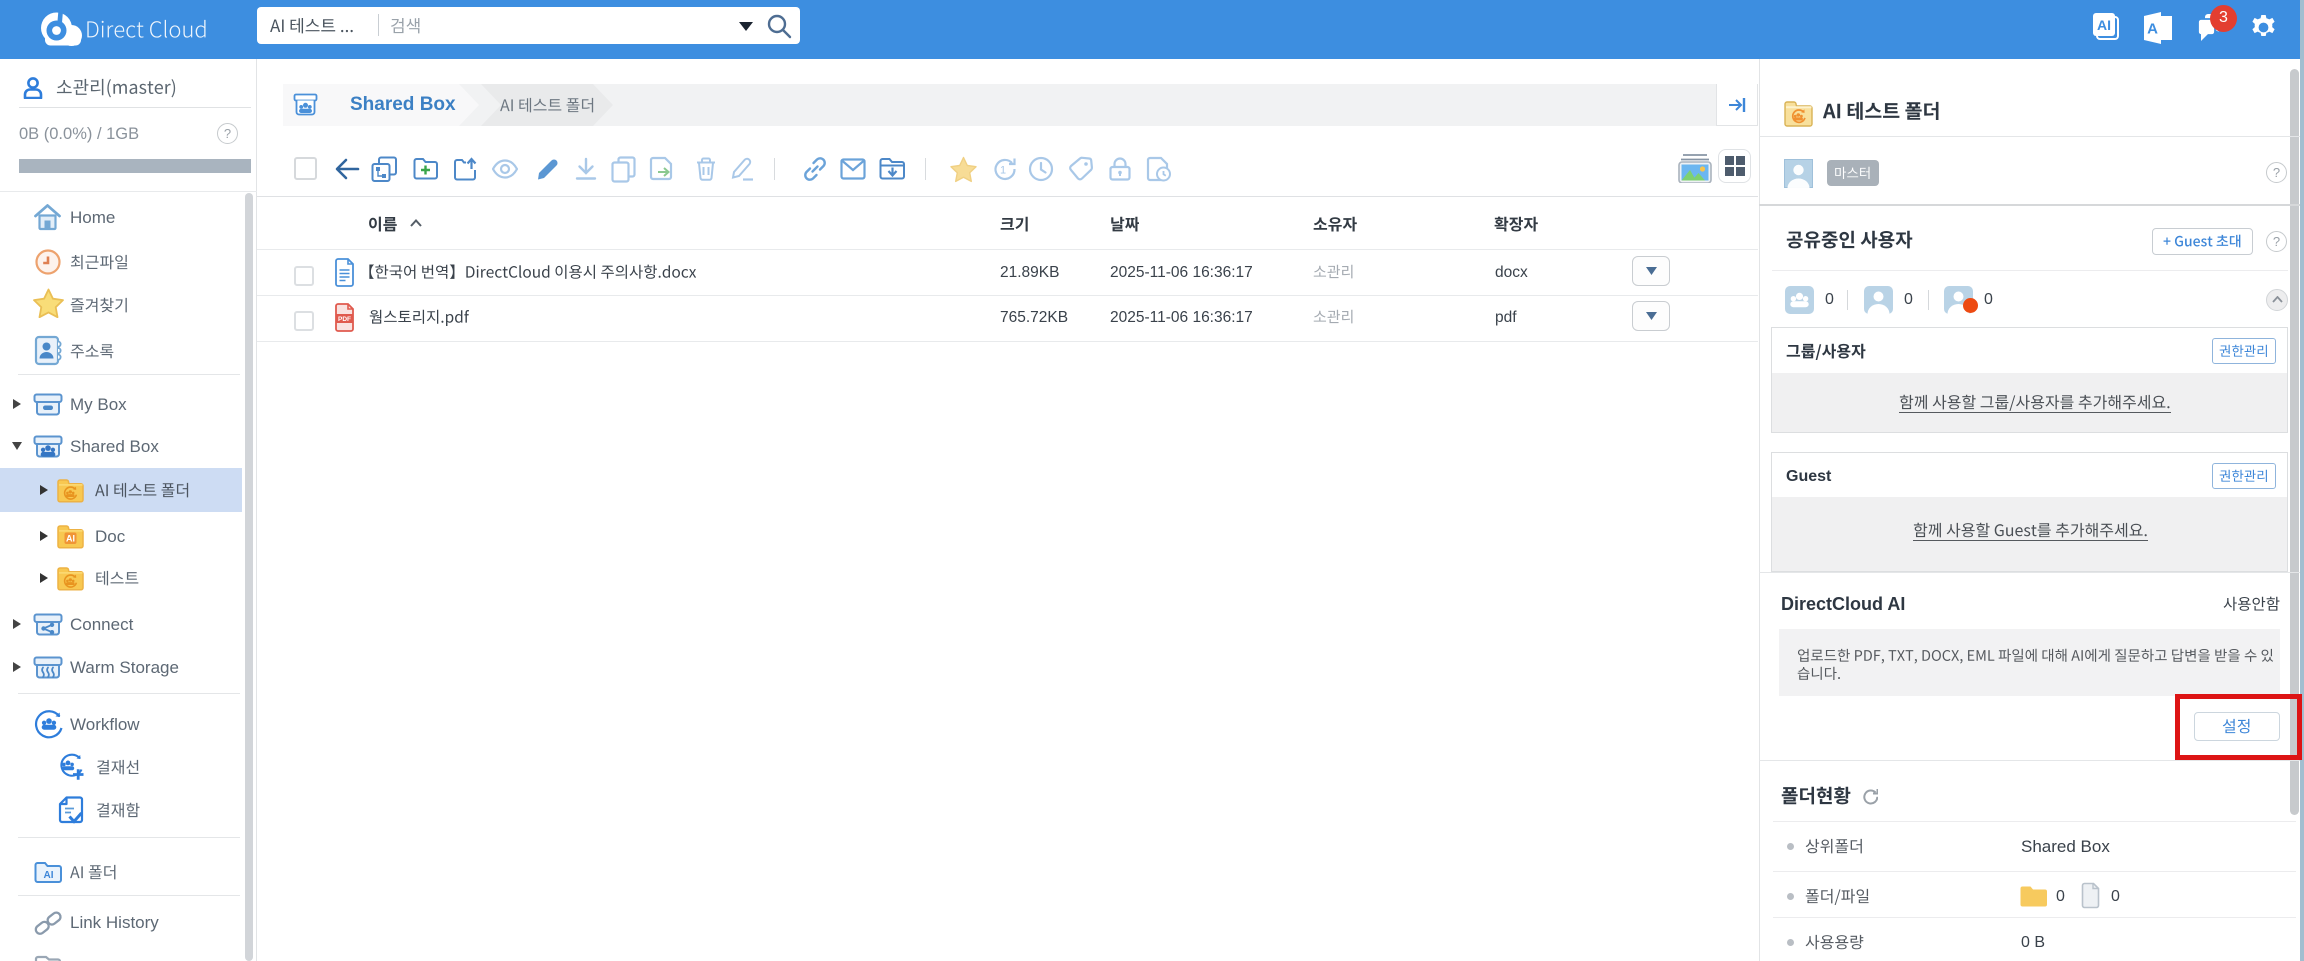  Describe the element at coordinates (2152, 29) in the screenshot. I see `svg-text: A` at that location.